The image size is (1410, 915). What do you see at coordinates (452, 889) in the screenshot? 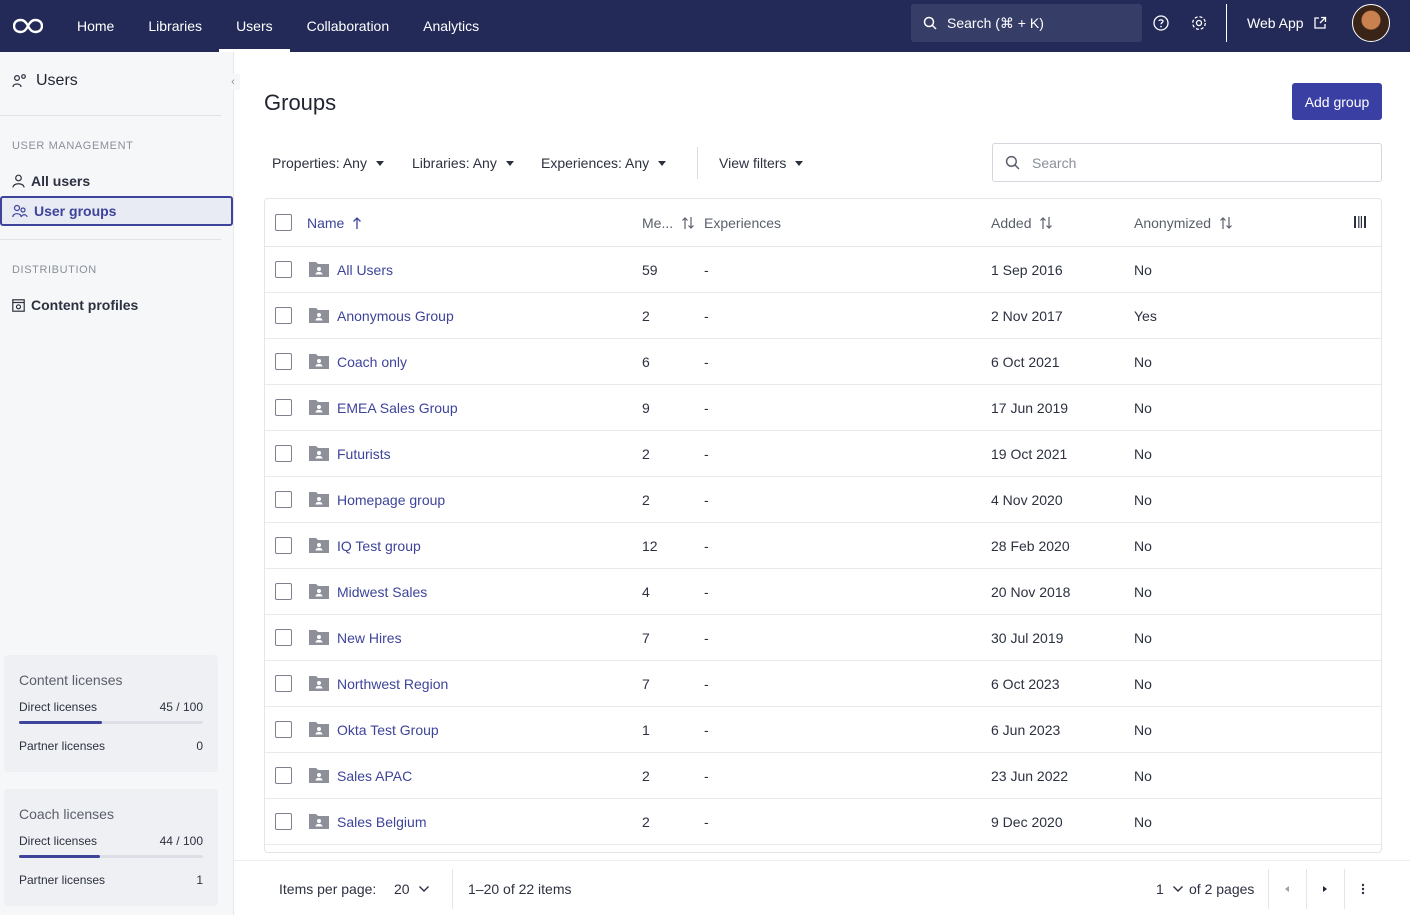
I see `footer-divider` at bounding box center [452, 889].